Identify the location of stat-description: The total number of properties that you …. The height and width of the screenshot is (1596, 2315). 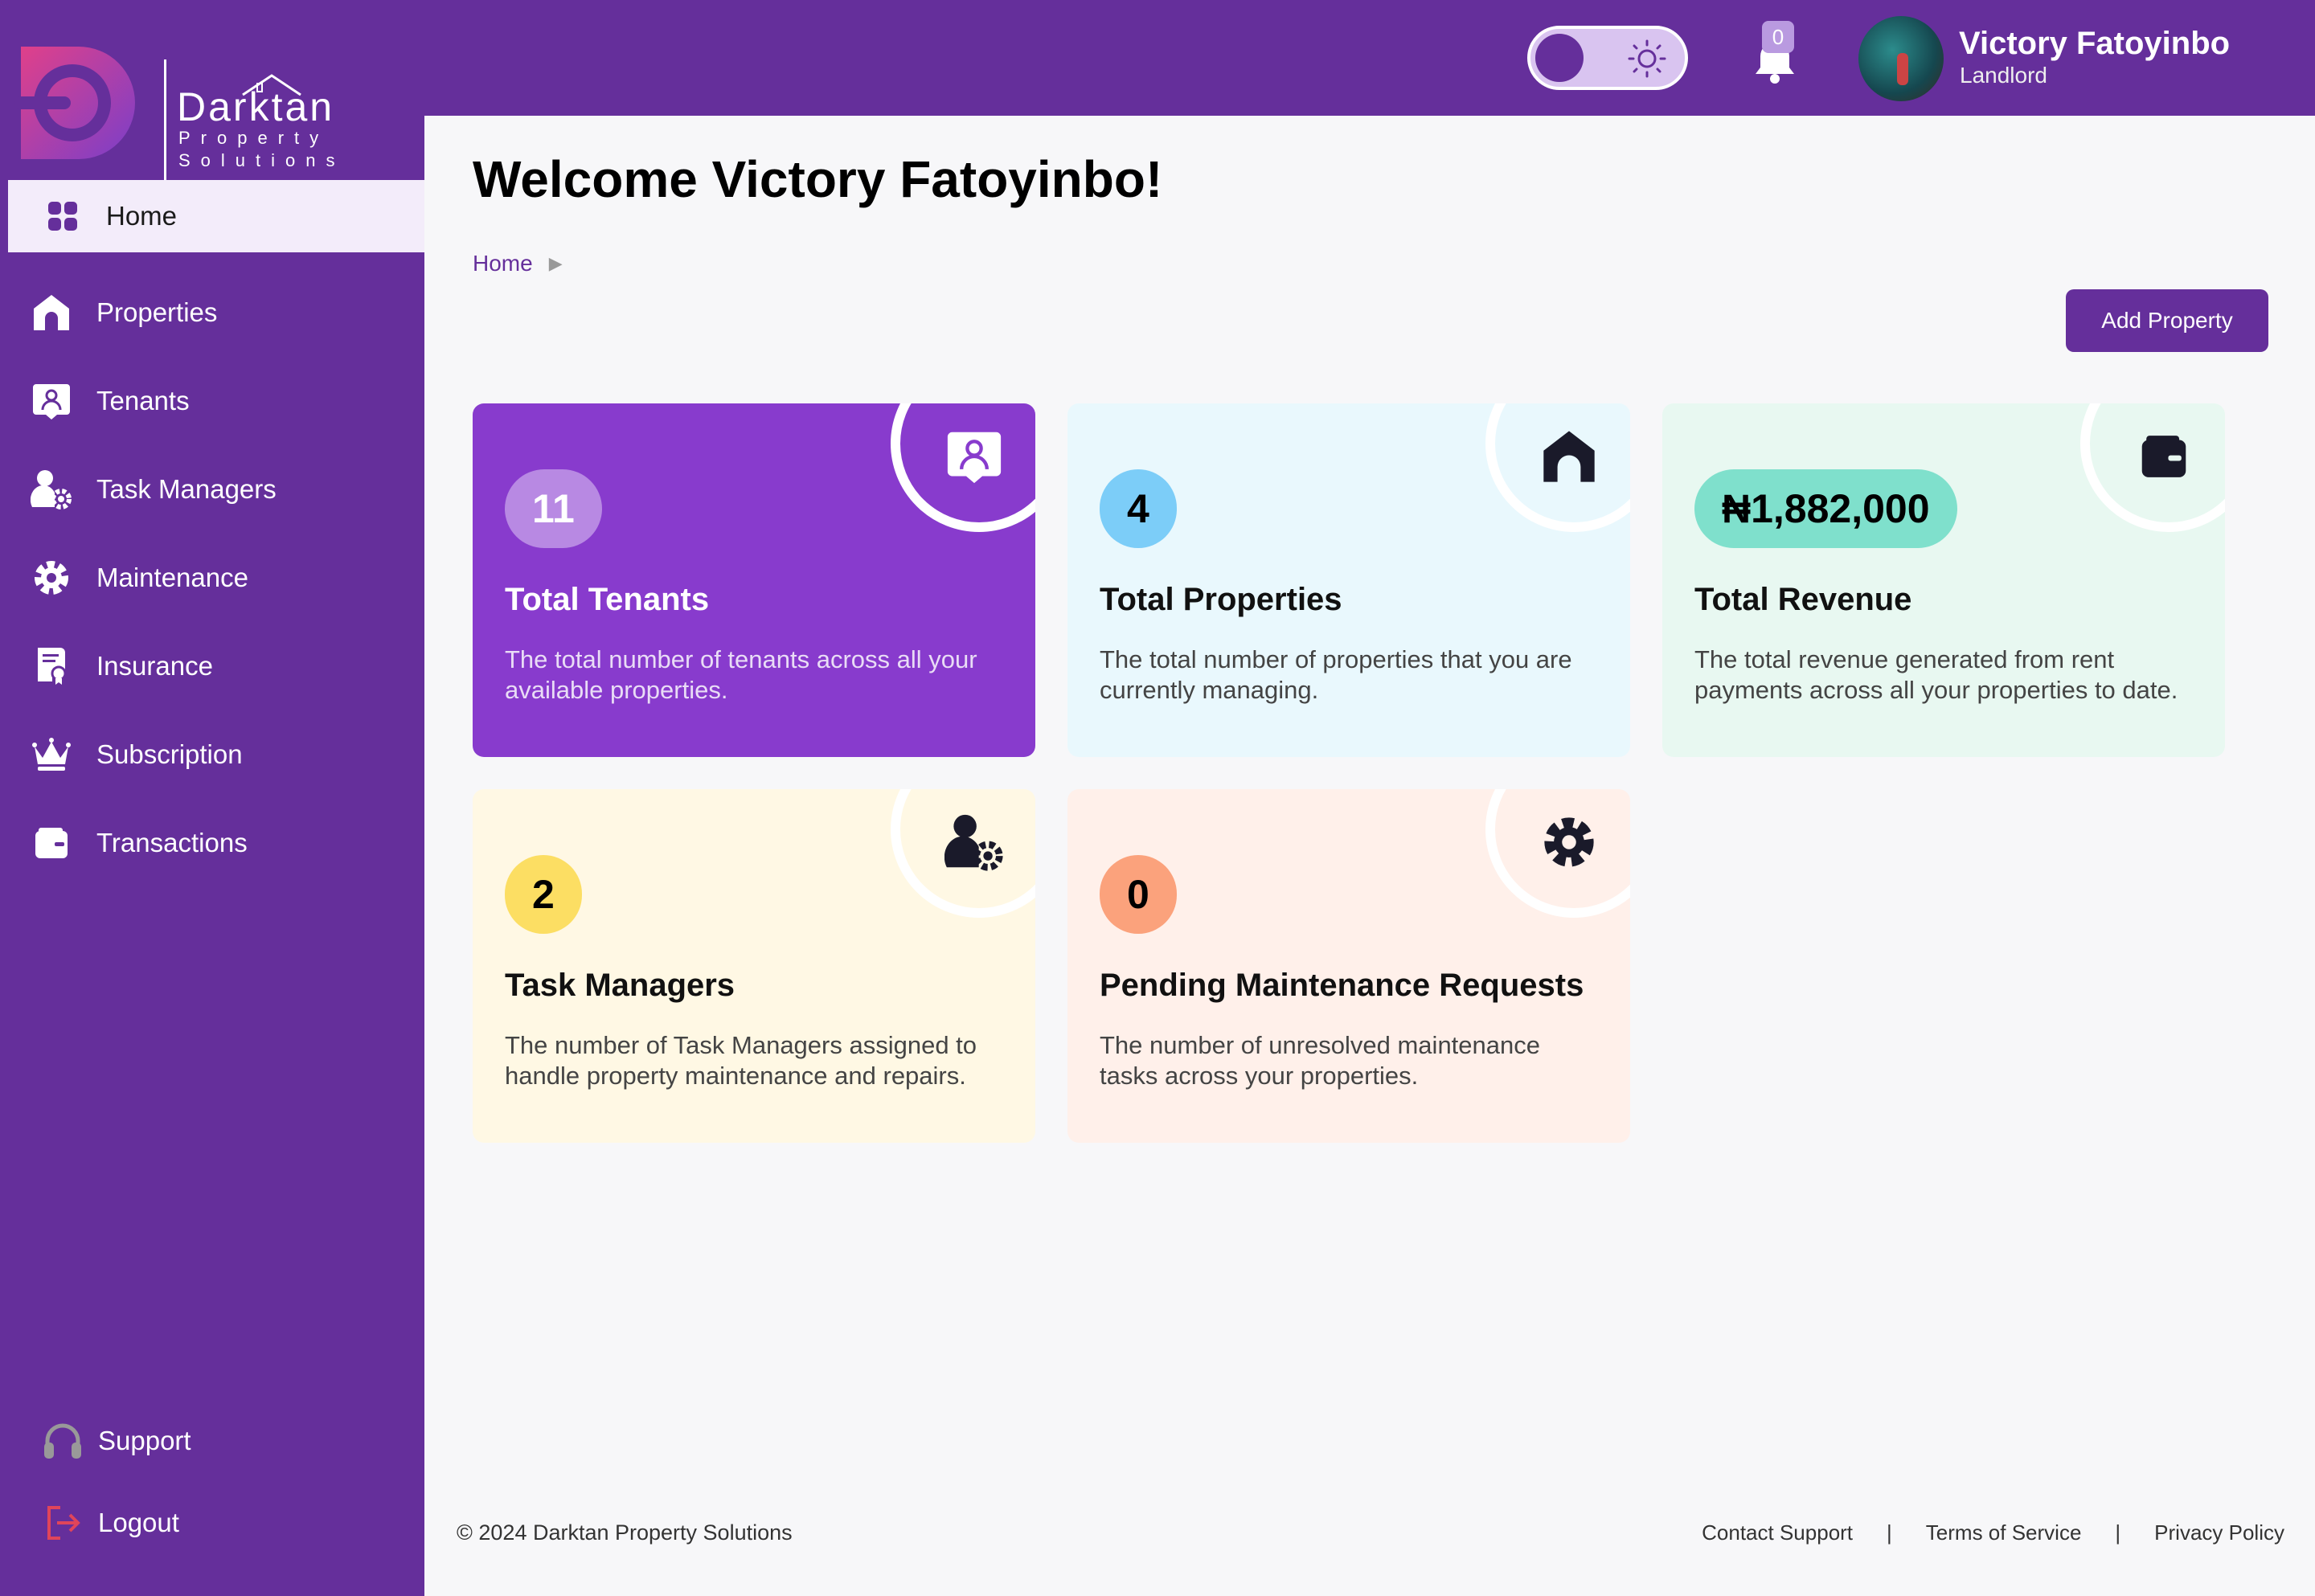
(1336, 674).